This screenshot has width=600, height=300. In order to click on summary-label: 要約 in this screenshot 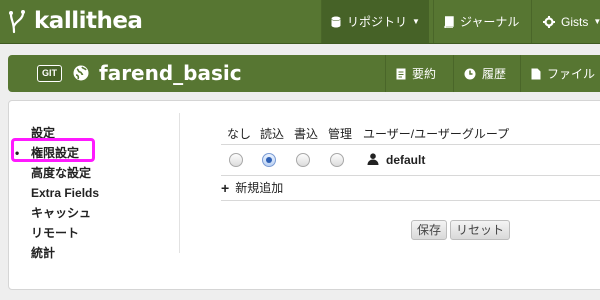, I will do `click(424, 74)`.